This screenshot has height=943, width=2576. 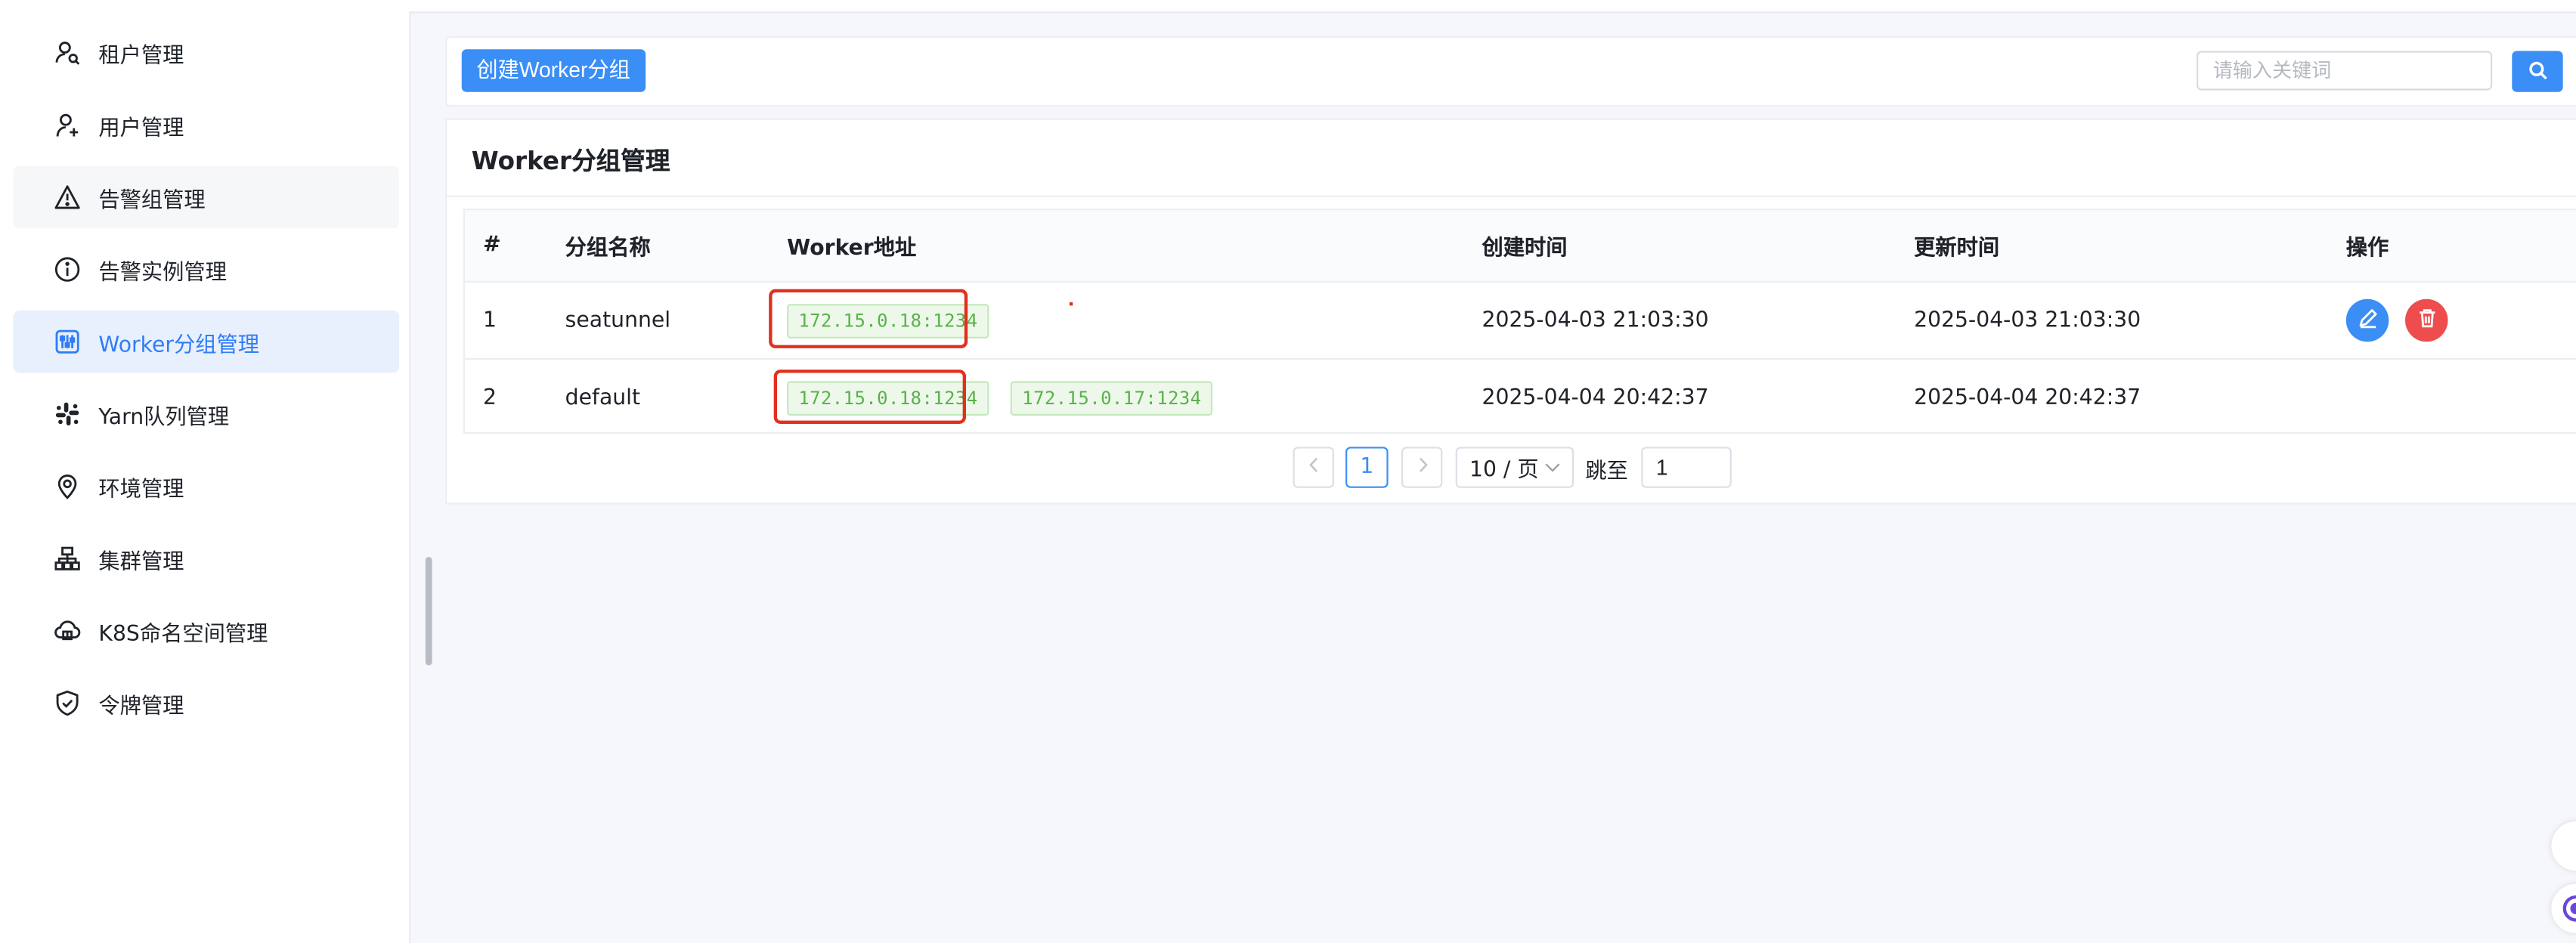 I want to click on cluster-icon, so click(x=67, y=559).